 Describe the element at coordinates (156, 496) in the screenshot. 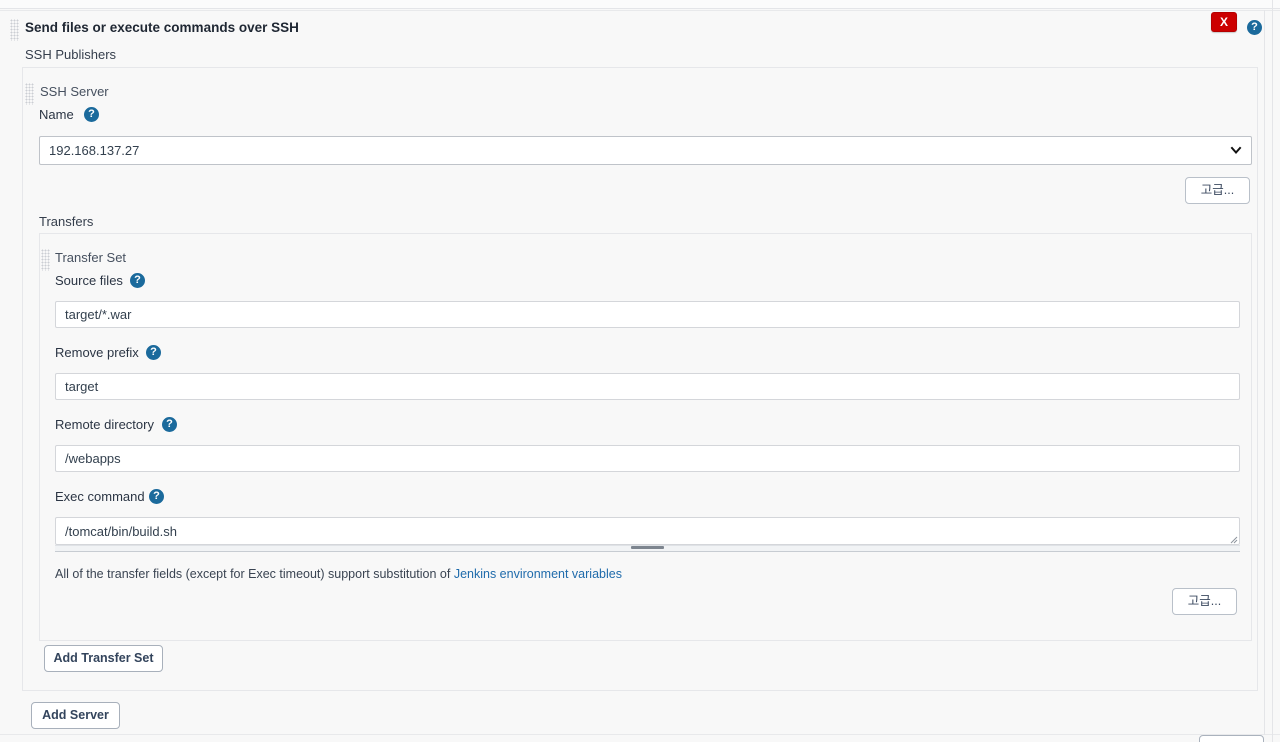

I see `exec-command-help-icon: ?` at that location.